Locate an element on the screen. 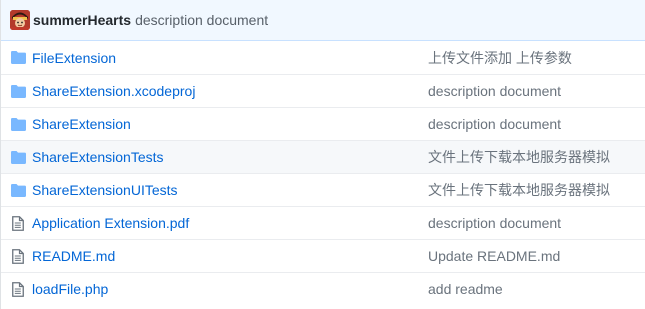 The width and height of the screenshot is (645, 309). commit-author-link: summerHearts is located at coordinates (82, 20).